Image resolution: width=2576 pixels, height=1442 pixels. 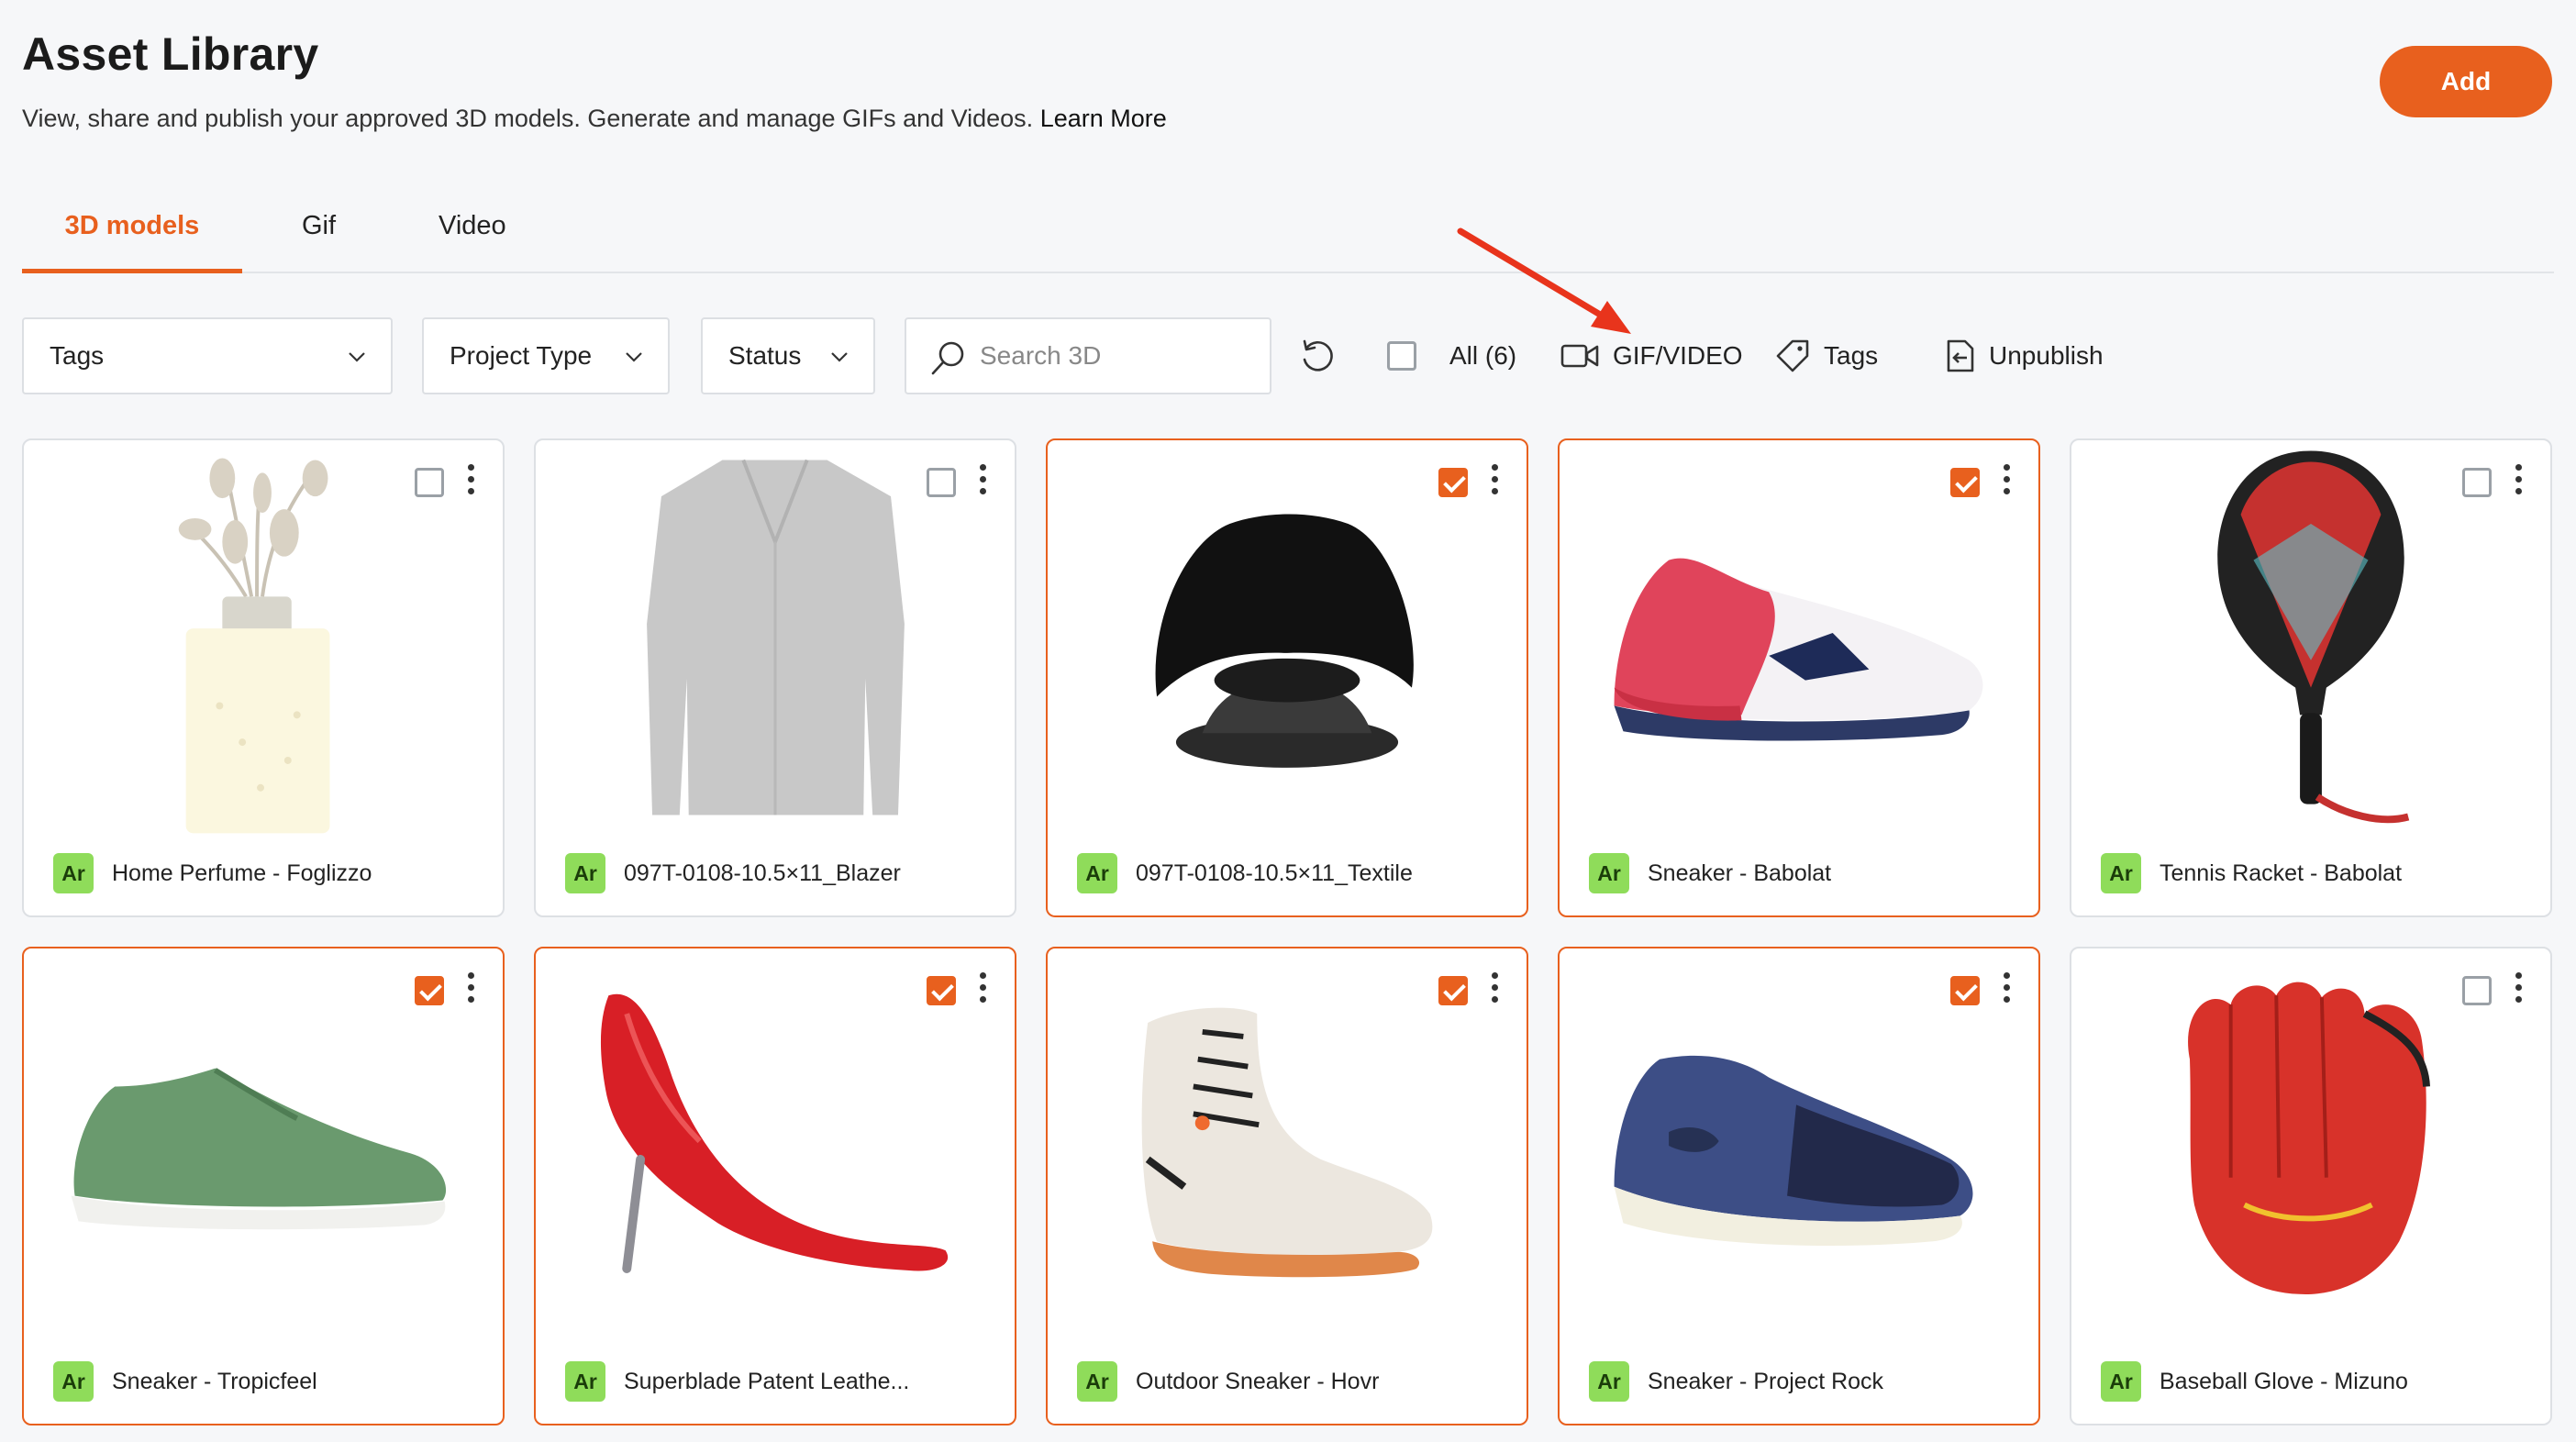 I want to click on card-footer: Ar 097T-0108-10.5×11_Textile, so click(x=1287, y=873).